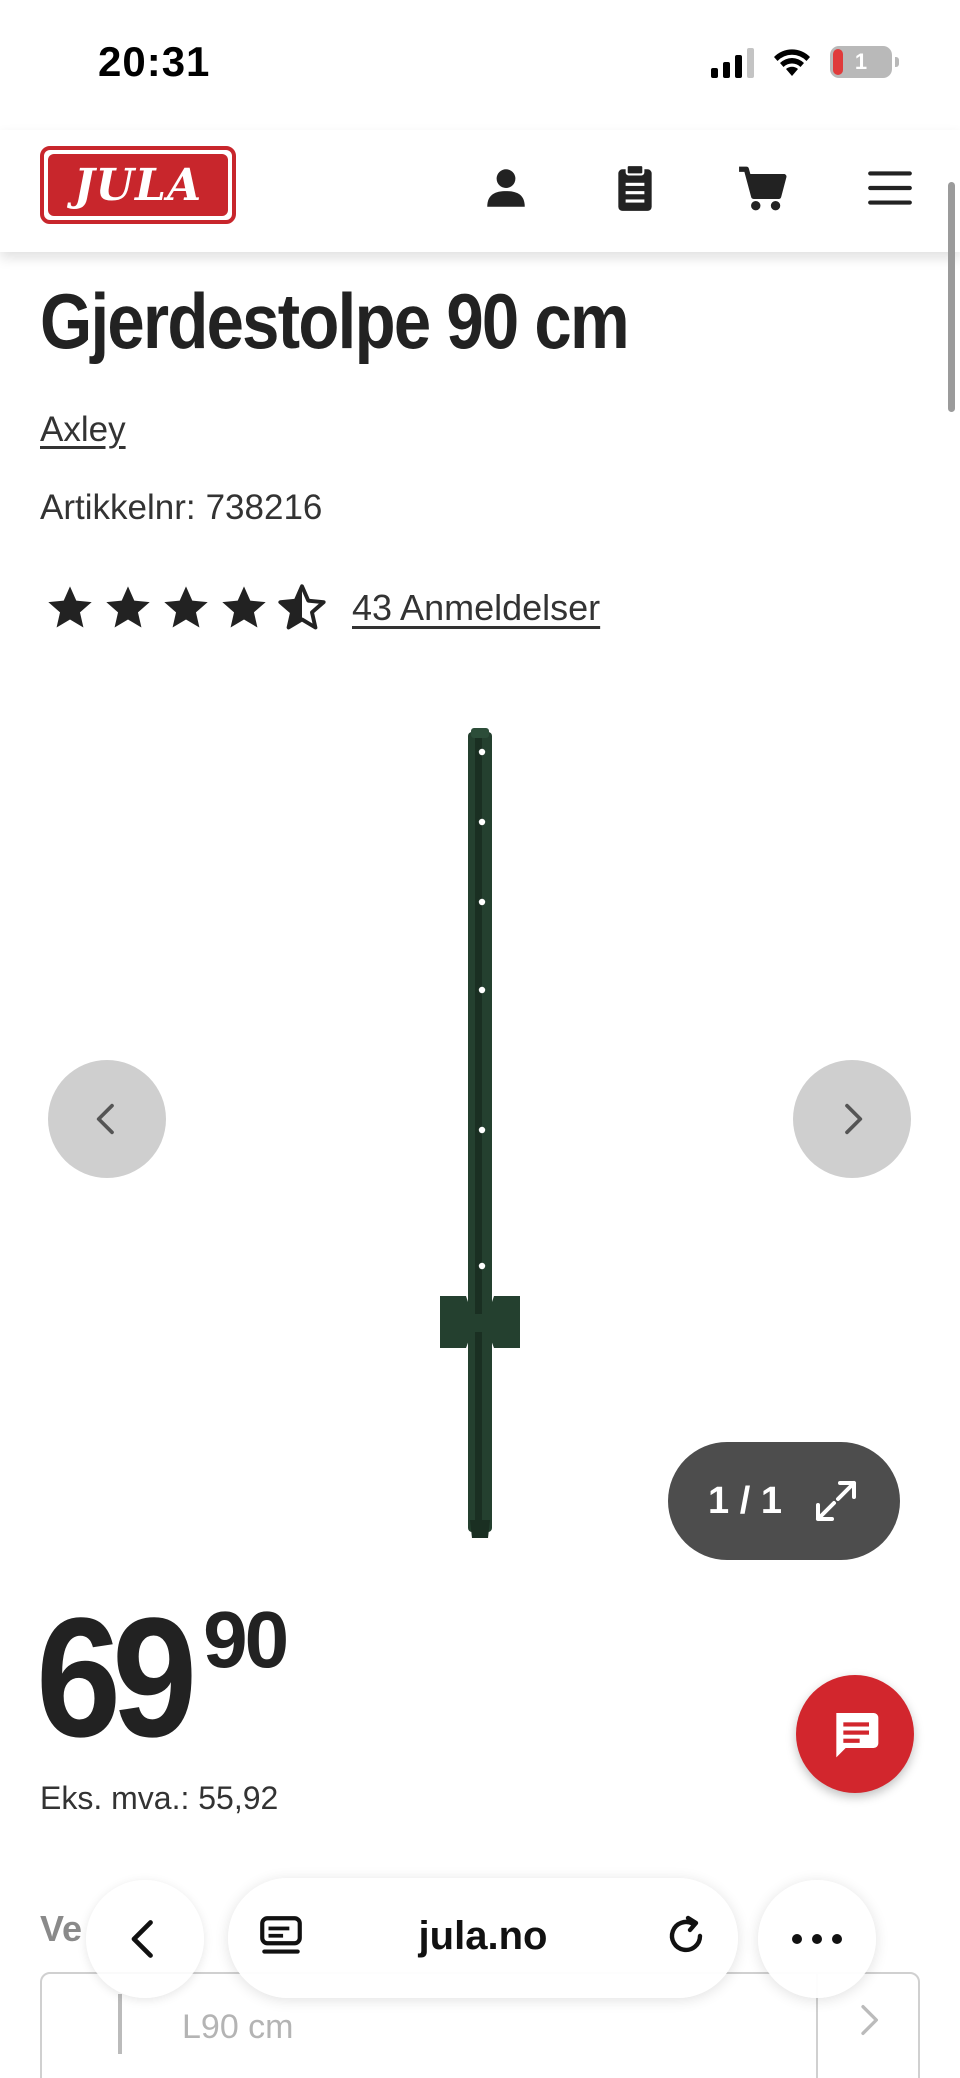 This screenshot has height=2078, width=960. What do you see at coordinates (480, 65) in the screenshot?
I see `status-bar: 20:31 1` at bounding box center [480, 65].